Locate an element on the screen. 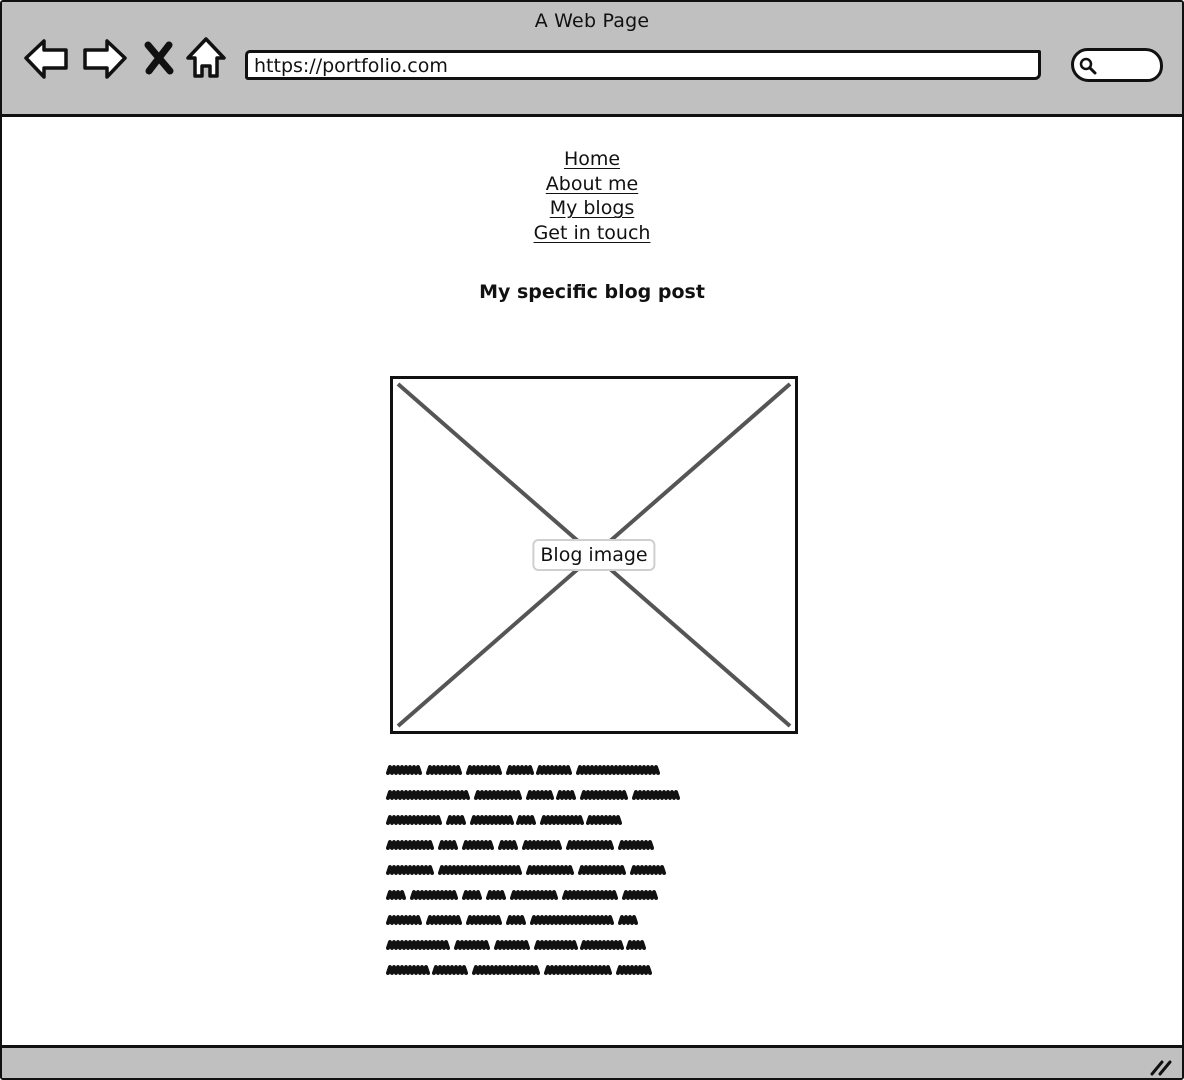 The image size is (1184, 1080). home-button is located at coordinates (208, 60).